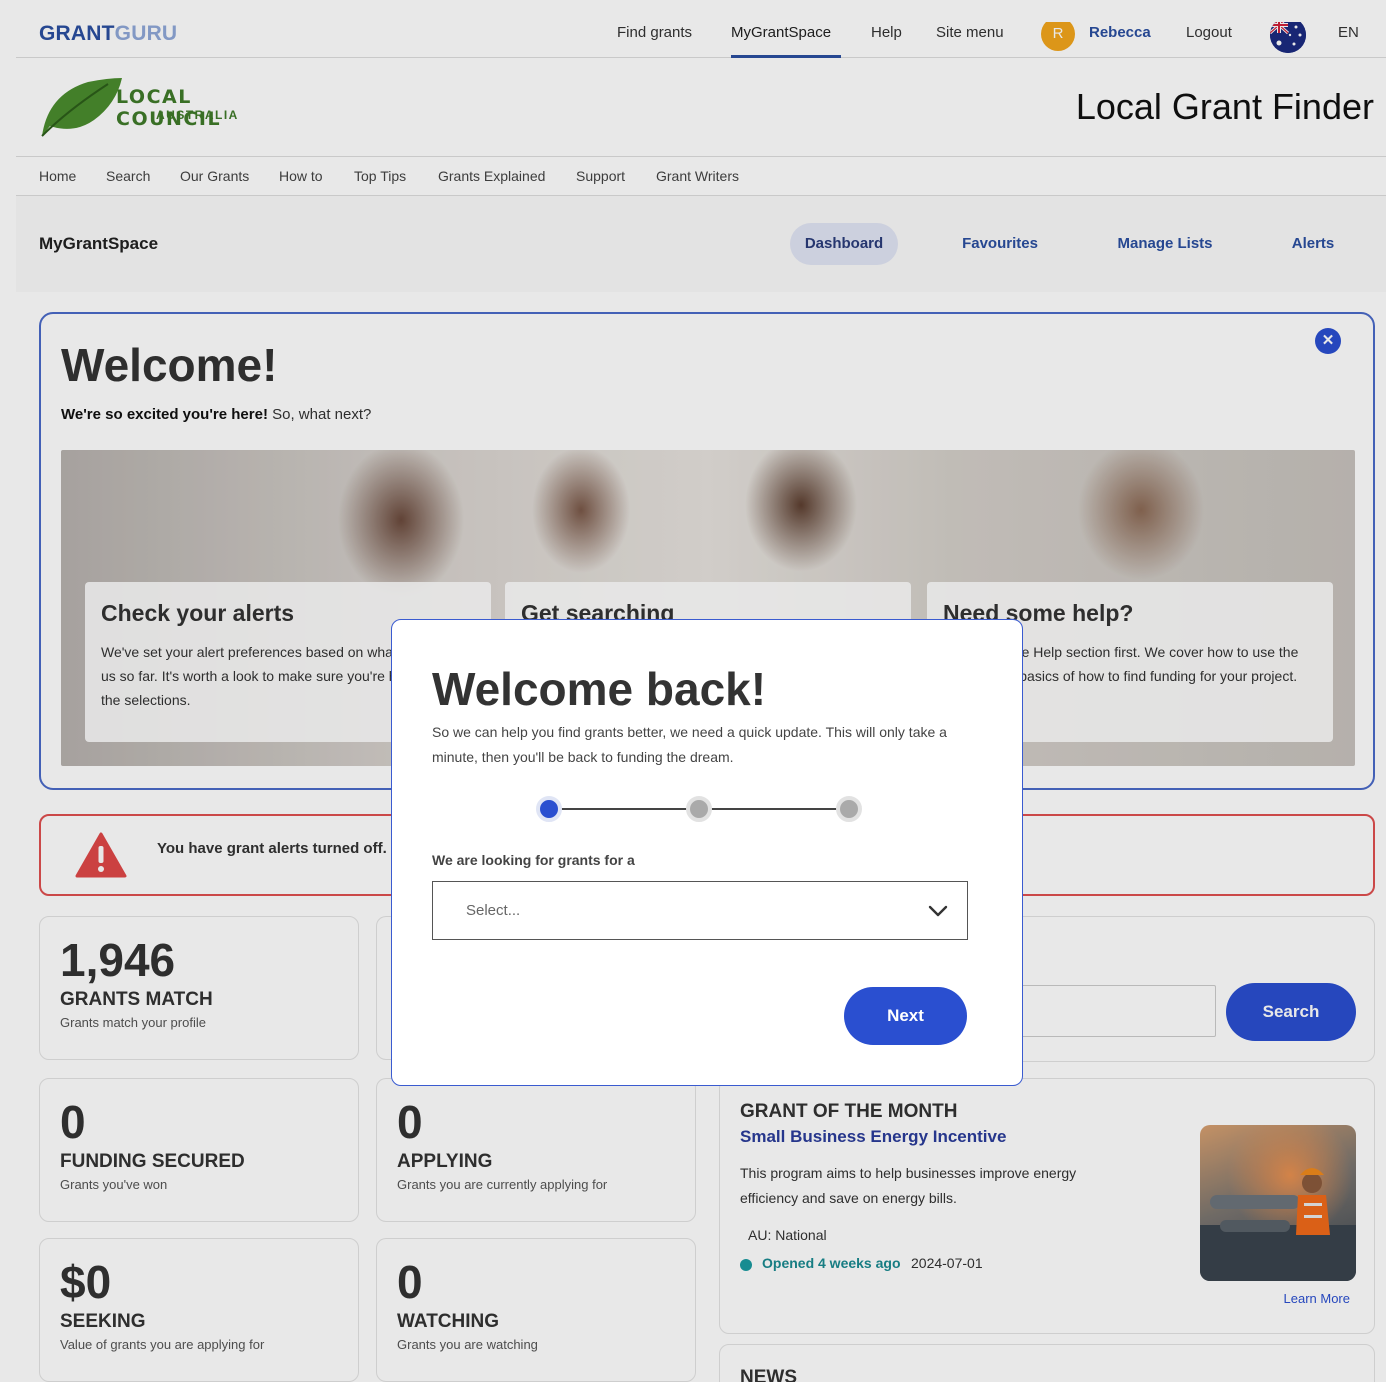 The height and width of the screenshot is (1382, 1386). I want to click on next-button: Next, so click(905, 1016).